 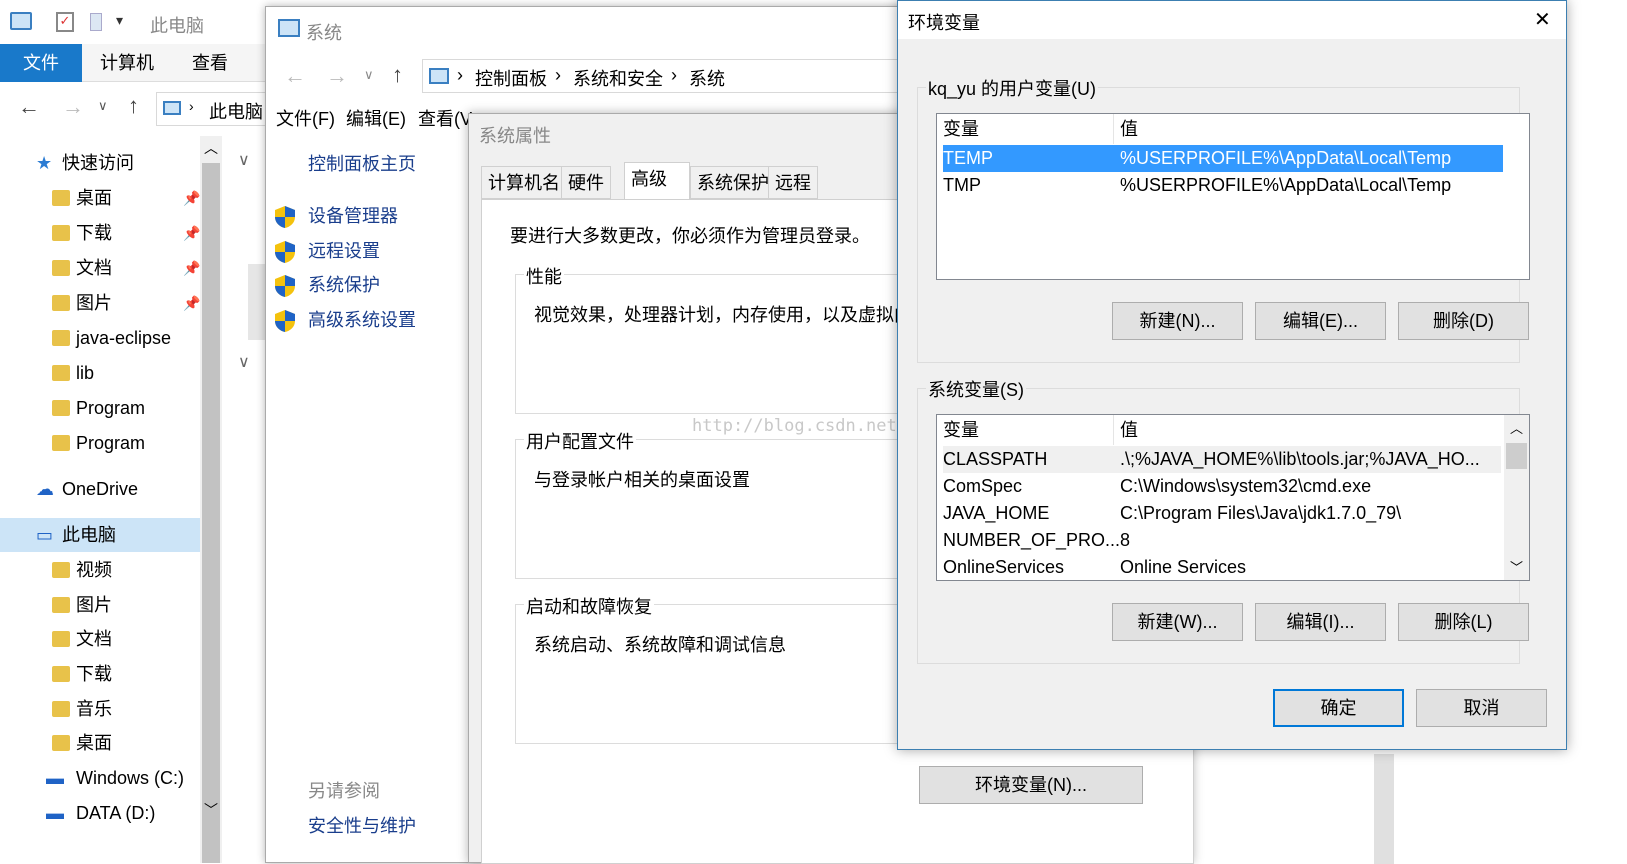 I want to click on close-icon: ✕, so click(x=1542, y=19).